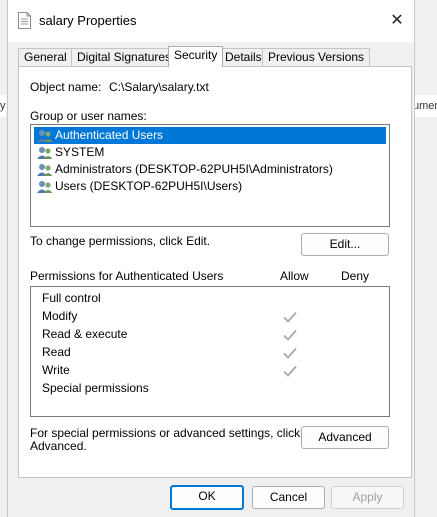 The image size is (437, 517). I want to click on advanced-text-line2: Advanced., so click(58, 446).